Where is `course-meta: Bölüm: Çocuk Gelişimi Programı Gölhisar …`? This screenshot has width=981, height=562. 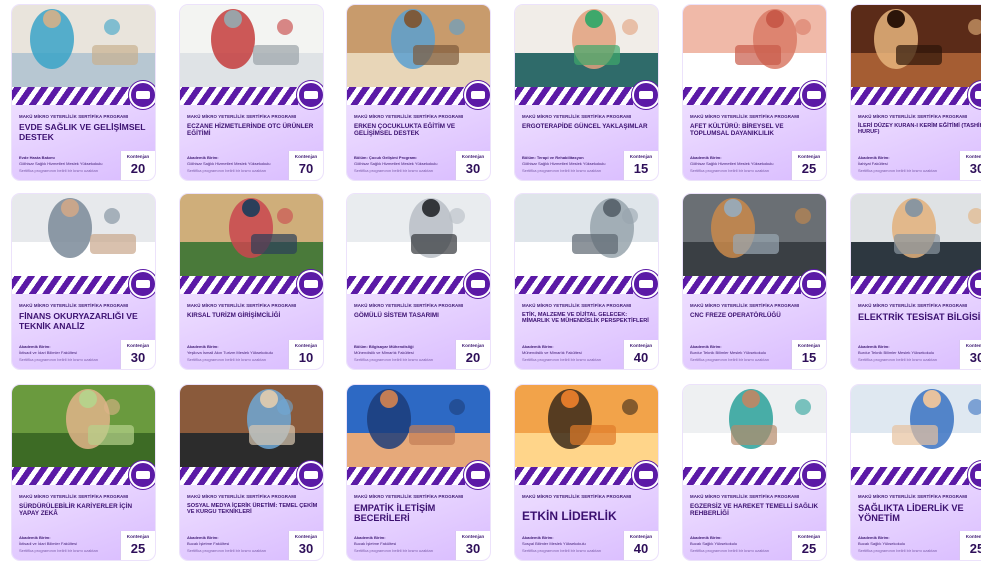 course-meta: Bölüm: Çocuk Gelişimi Programı Gölhisar … is located at coordinates (404, 164).